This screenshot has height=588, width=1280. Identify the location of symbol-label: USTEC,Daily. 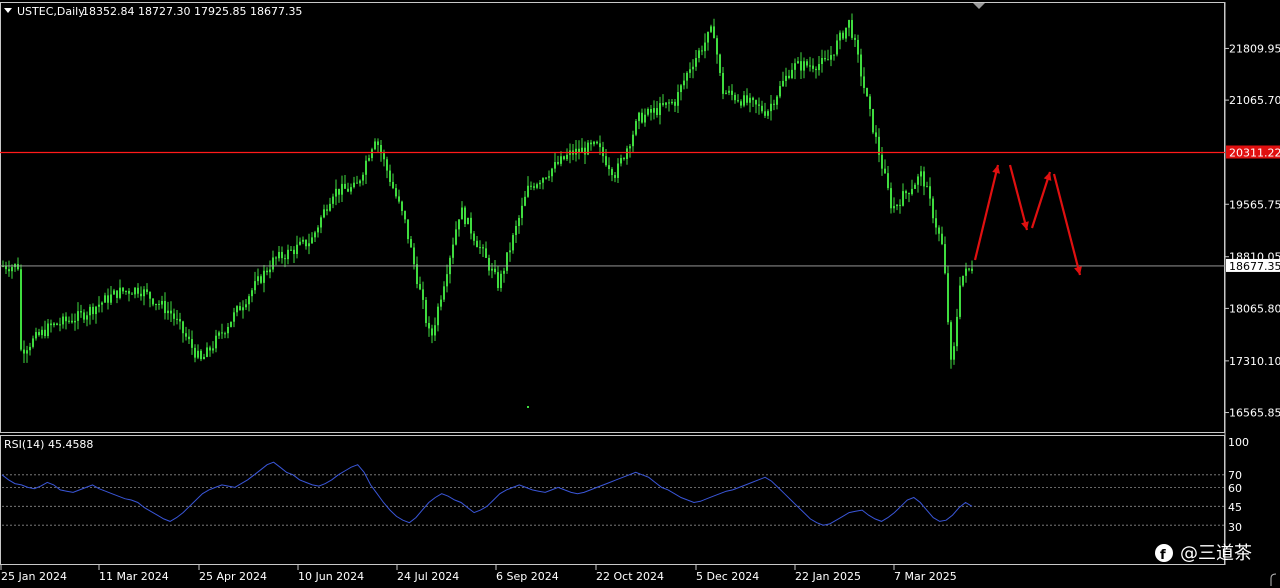
(51, 11).